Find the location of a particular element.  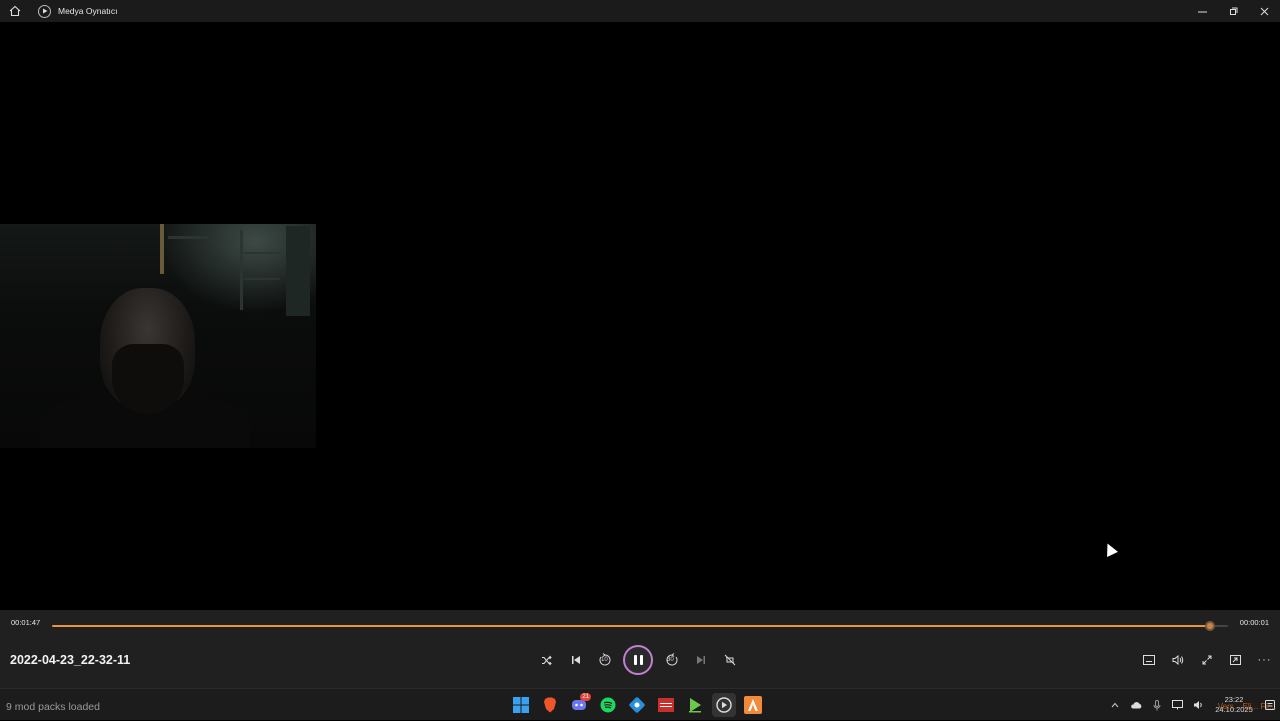

more-icon: ··· is located at coordinates (1264, 660).